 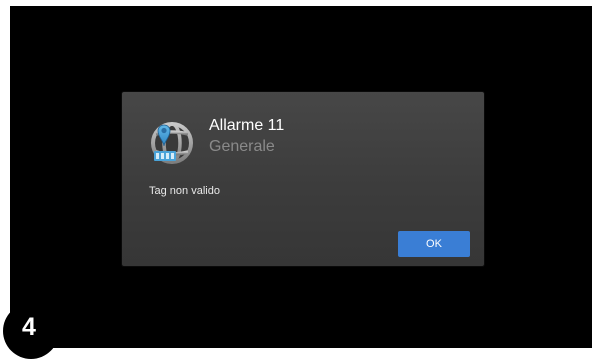 What do you see at coordinates (242, 146) in the screenshot?
I see `dialog-subtitle: Generale` at bounding box center [242, 146].